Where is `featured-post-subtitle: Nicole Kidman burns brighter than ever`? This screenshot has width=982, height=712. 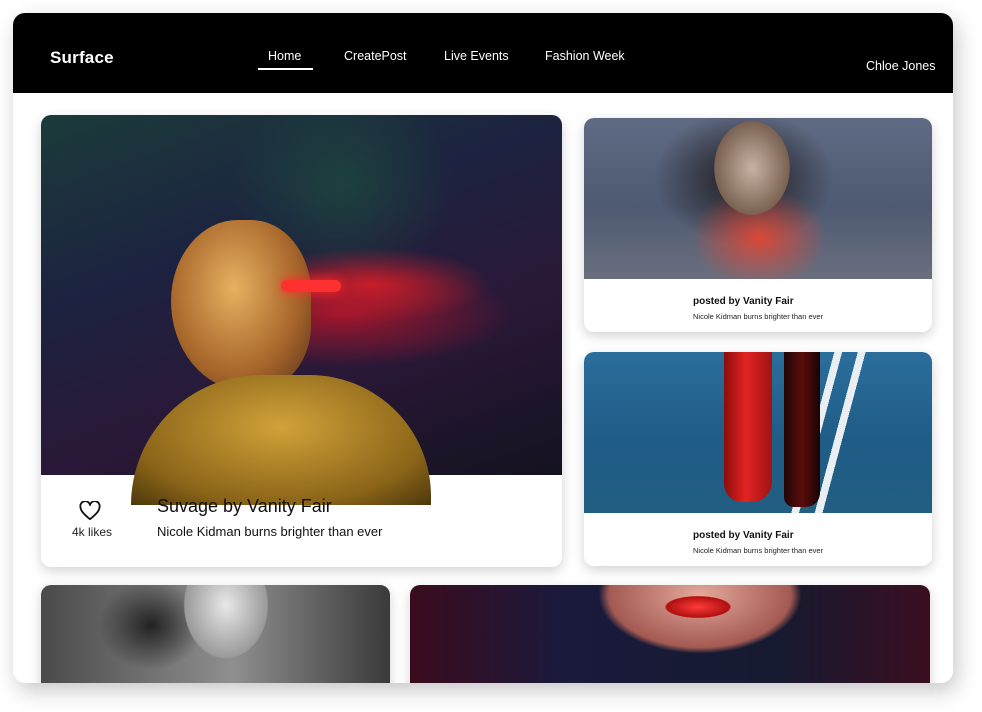
featured-post-subtitle: Nicole Kidman burns brighter than ever is located at coordinates (270, 531).